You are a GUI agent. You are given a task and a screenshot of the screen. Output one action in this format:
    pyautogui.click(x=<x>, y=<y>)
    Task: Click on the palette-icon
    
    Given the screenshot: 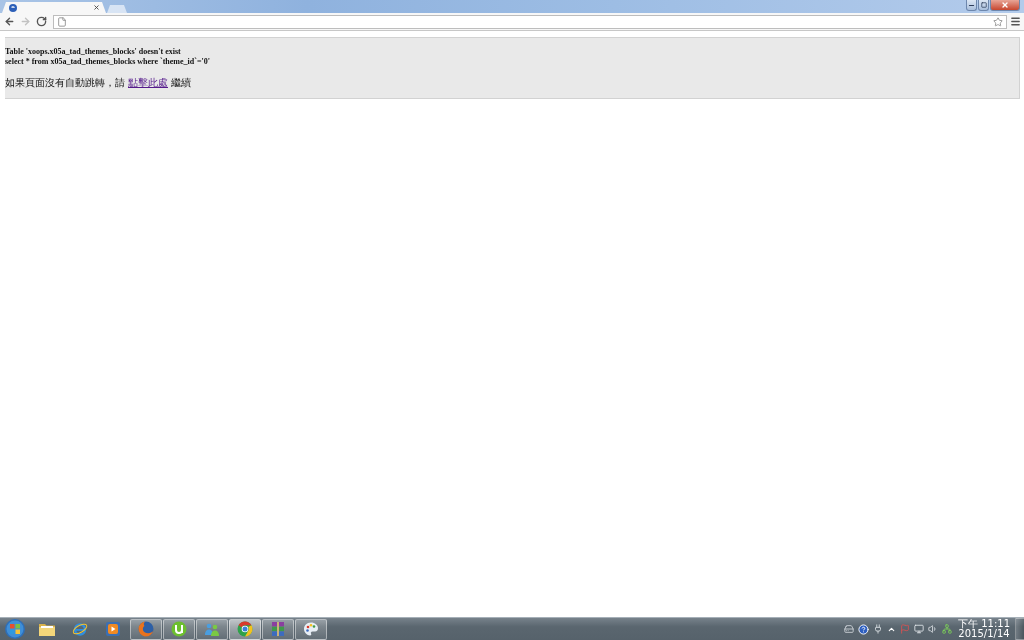 What is the action you would take?
    pyautogui.click(x=311, y=629)
    